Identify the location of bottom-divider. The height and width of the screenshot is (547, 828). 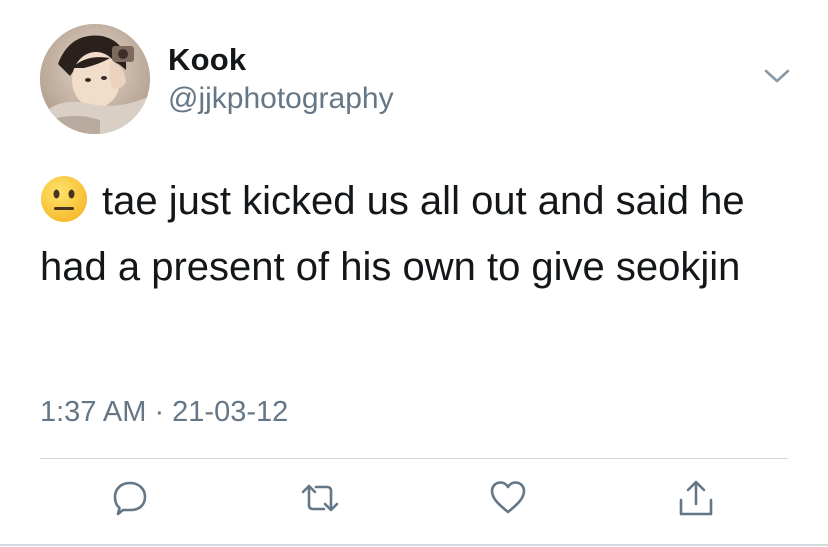
(414, 545).